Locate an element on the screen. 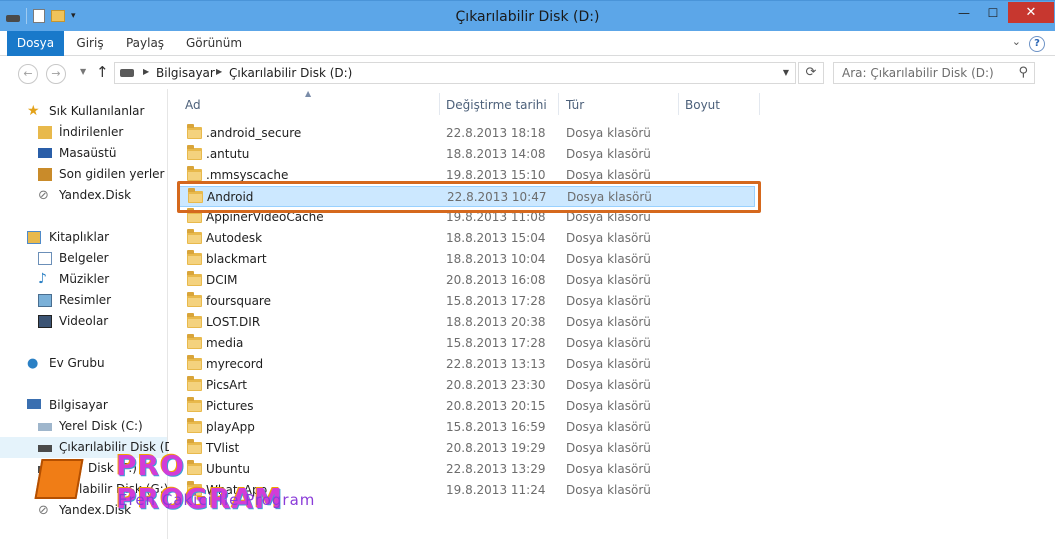 This screenshot has height=539, width=1055. nav-homegroup: ● Ev Grubu is located at coordinates (83, 363).